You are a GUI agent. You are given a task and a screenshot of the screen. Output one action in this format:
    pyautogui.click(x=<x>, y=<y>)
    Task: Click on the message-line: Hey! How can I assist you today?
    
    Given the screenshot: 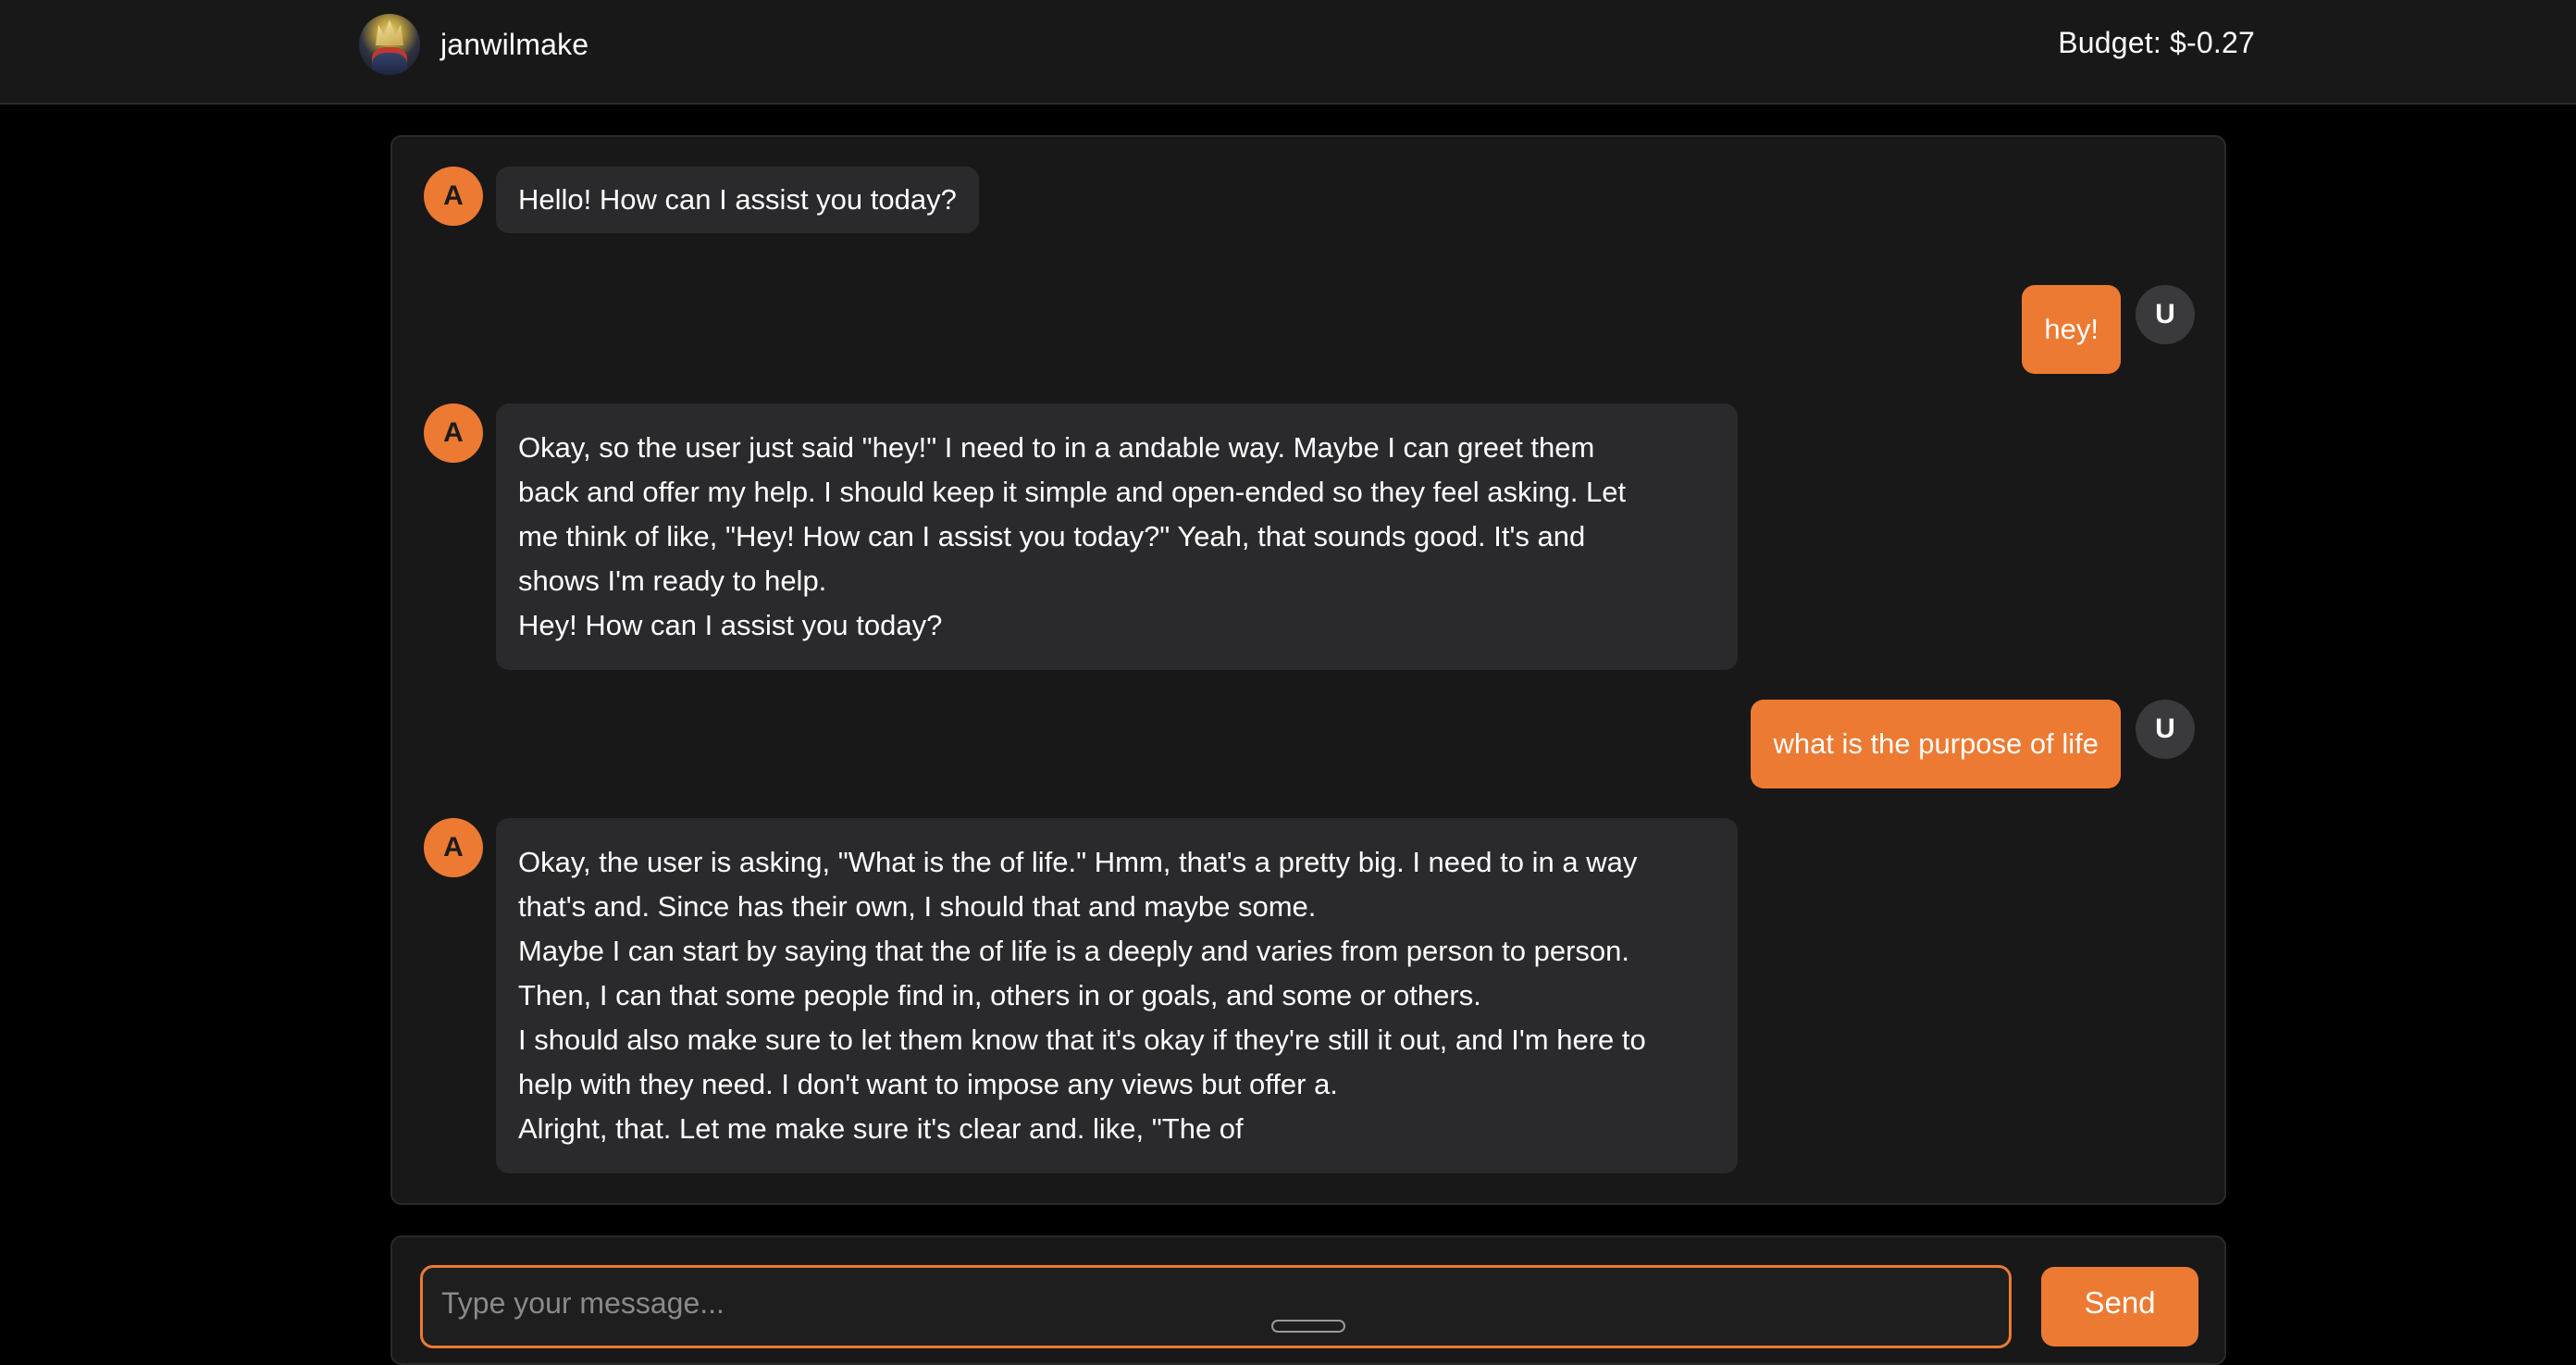 What is the action you would take?
    pyautogui.click(x=730, y=625)
    